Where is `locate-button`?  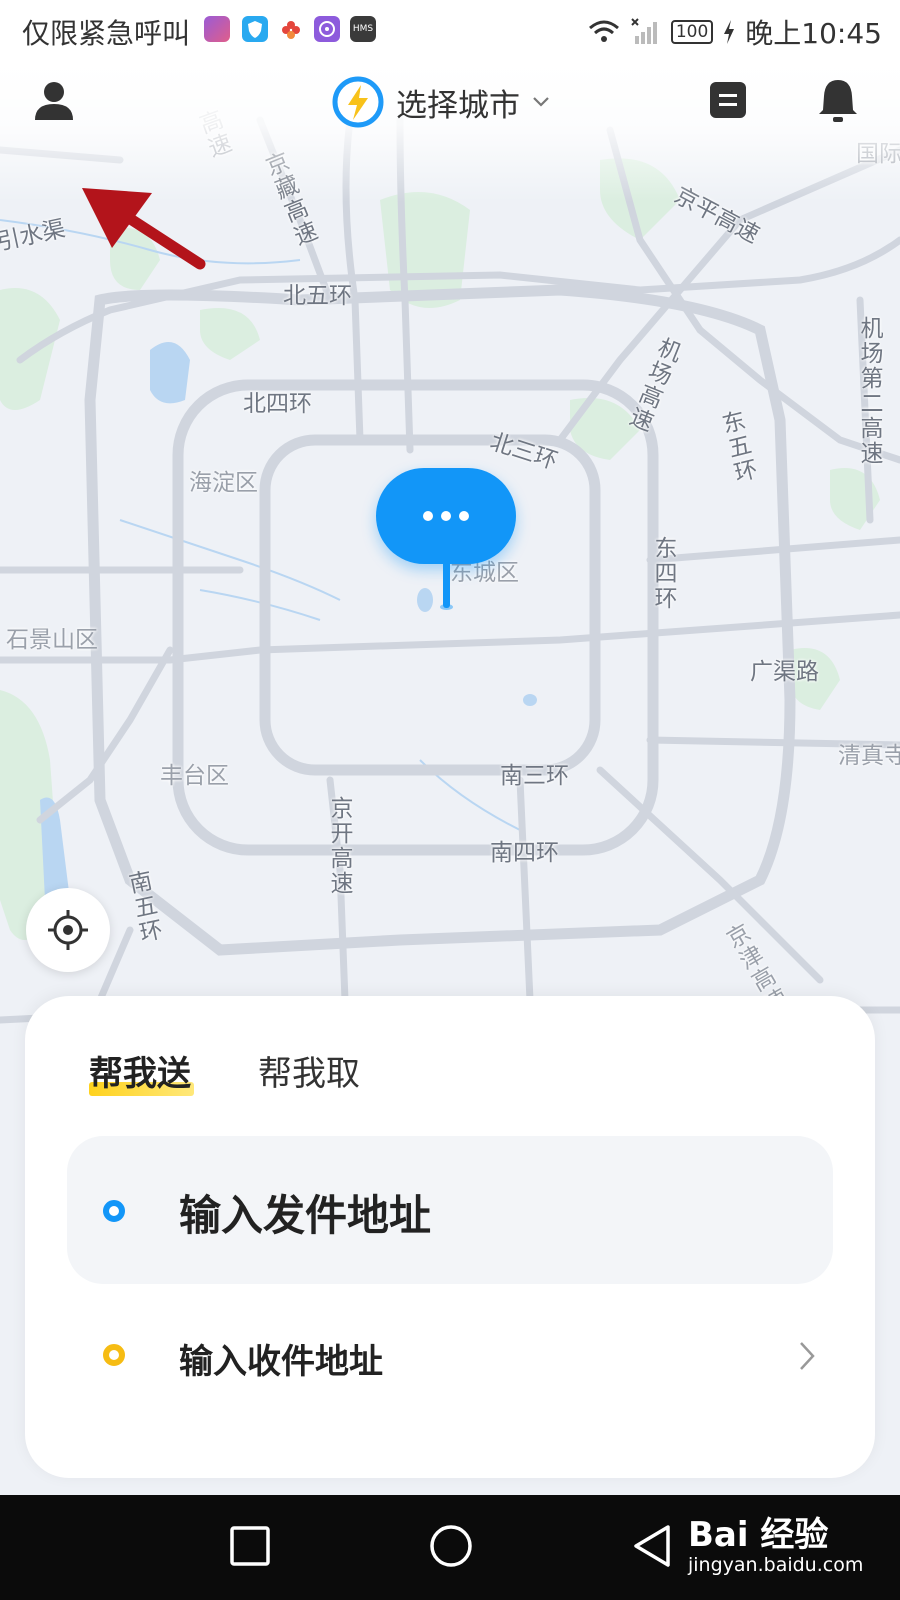 locate-button is located at coordinates (68, 930).